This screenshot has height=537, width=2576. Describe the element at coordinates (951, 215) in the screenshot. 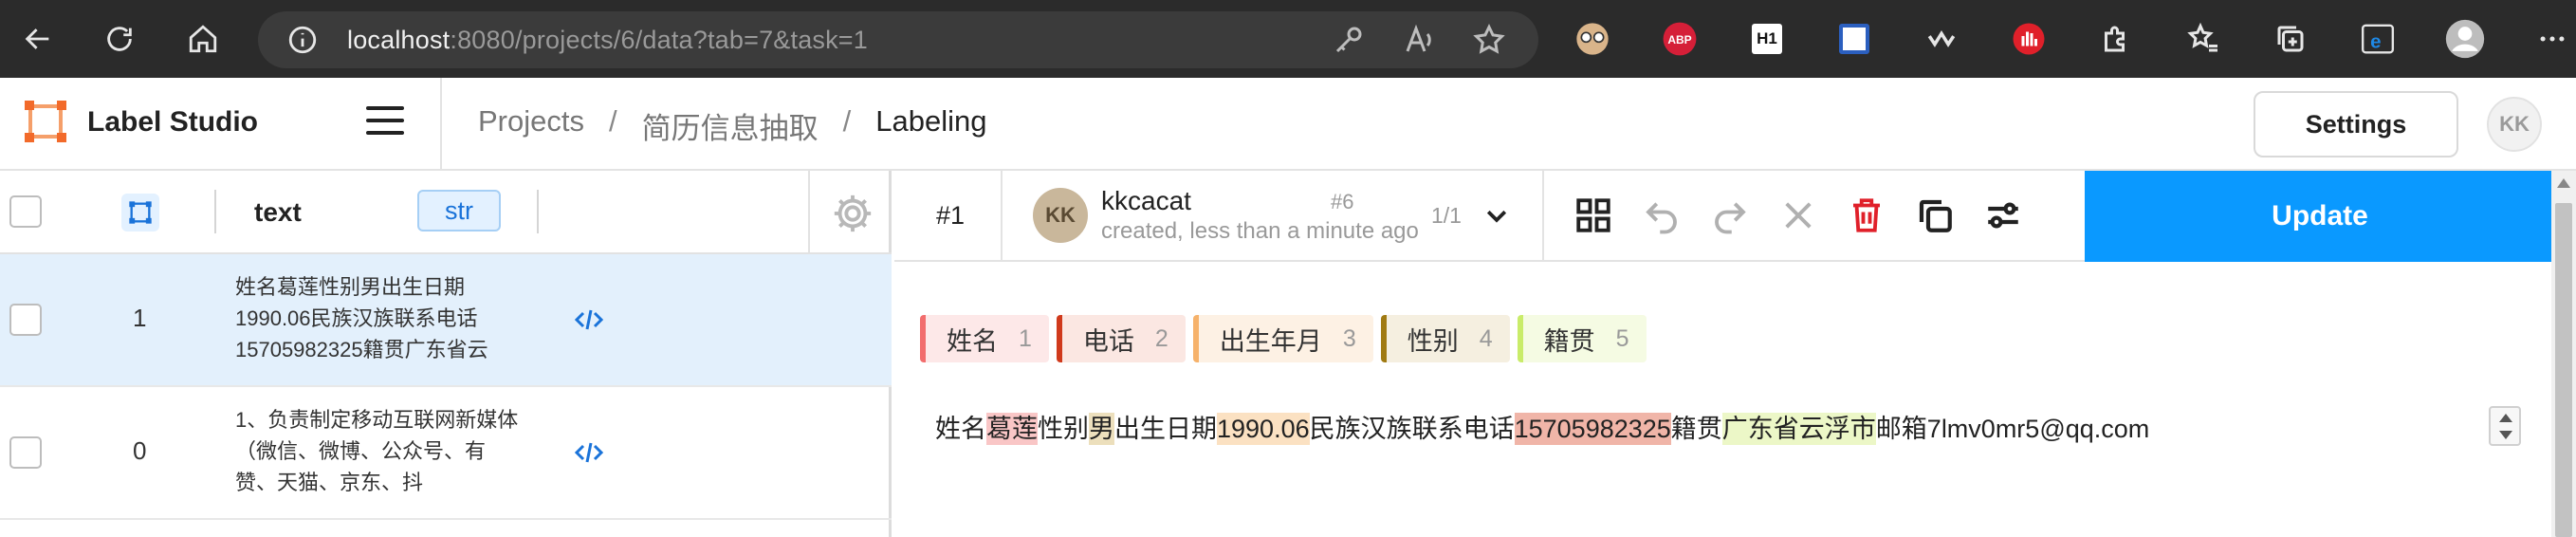

I see `task-id: #1` at that location.